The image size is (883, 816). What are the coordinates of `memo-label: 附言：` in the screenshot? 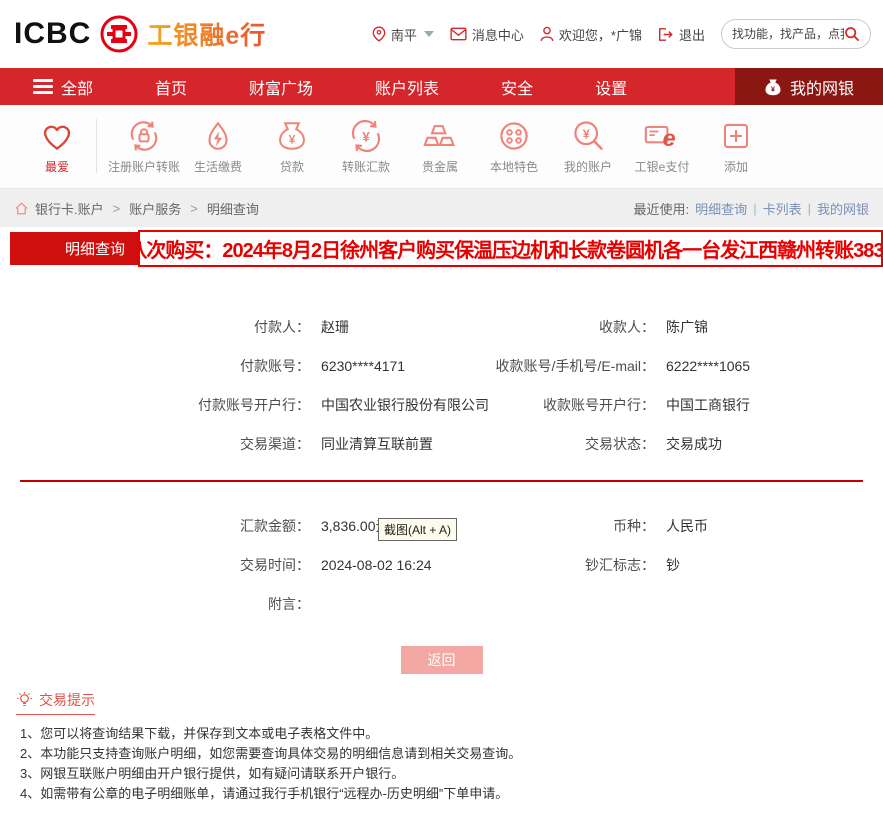 It's located at (289, 603).